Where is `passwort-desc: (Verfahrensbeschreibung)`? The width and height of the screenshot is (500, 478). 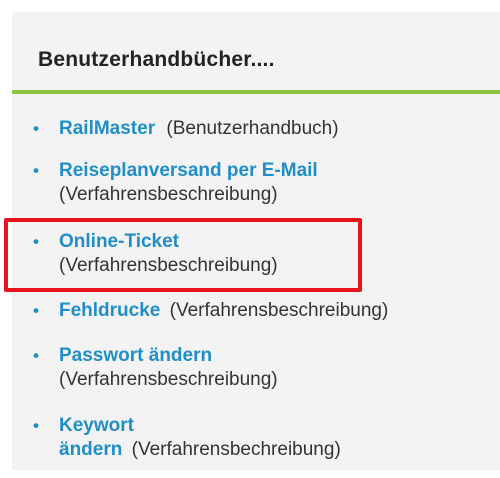
passwort-desc: (Verfahrensbeschreibung) is located at coordinates (168, 379).